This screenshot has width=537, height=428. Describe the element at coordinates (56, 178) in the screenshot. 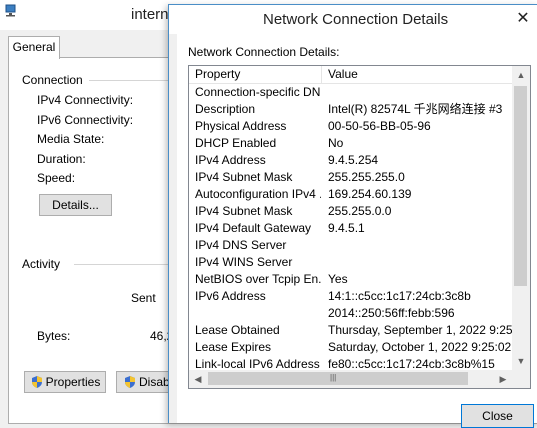

I see `speed-label: Speed:` at that location.